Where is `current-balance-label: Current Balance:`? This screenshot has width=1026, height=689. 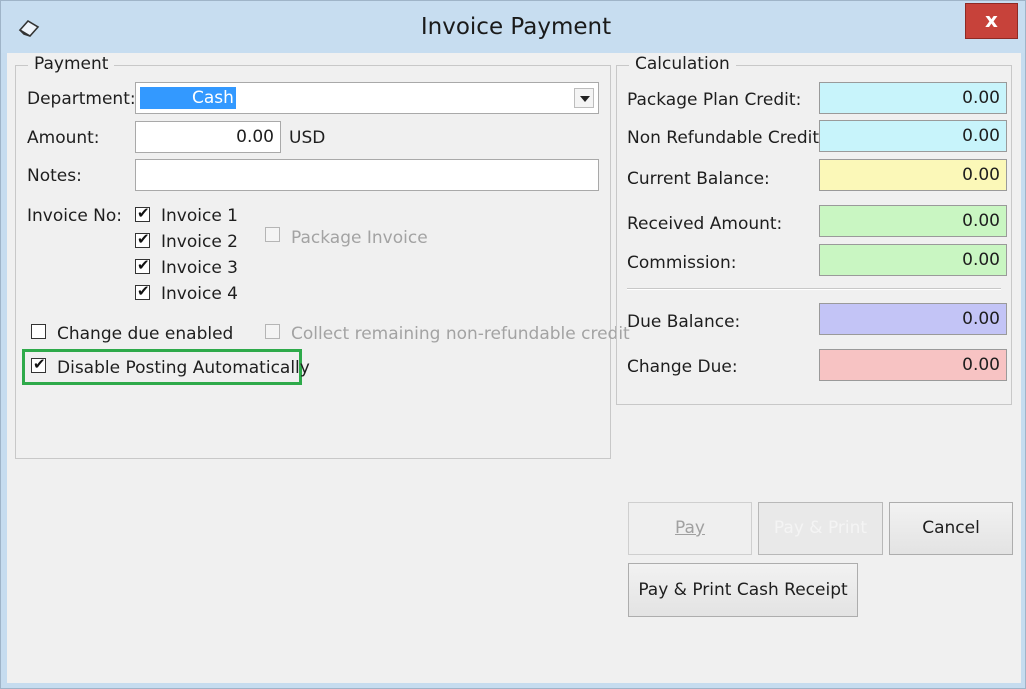
current-balance-label: Current Balance: is located at coordinates (698, 179).